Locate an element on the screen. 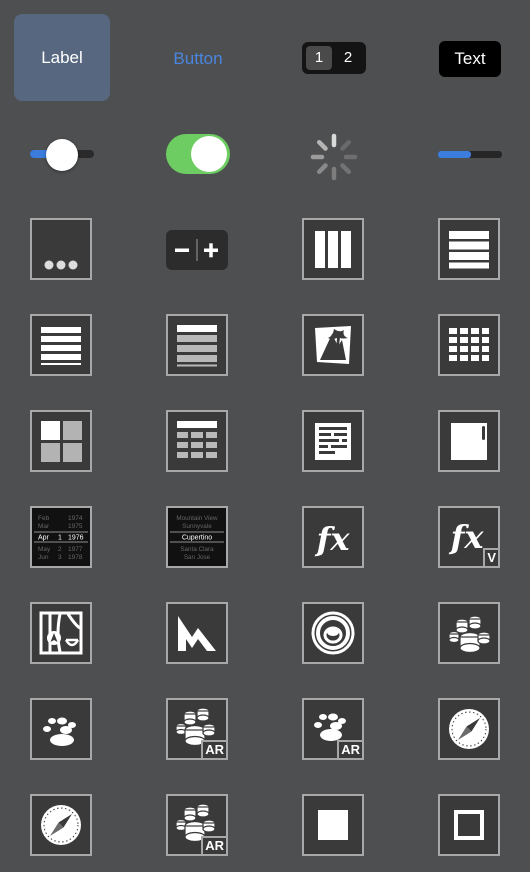  date-row-5-day: 3 is located at coordinates (60, 557).